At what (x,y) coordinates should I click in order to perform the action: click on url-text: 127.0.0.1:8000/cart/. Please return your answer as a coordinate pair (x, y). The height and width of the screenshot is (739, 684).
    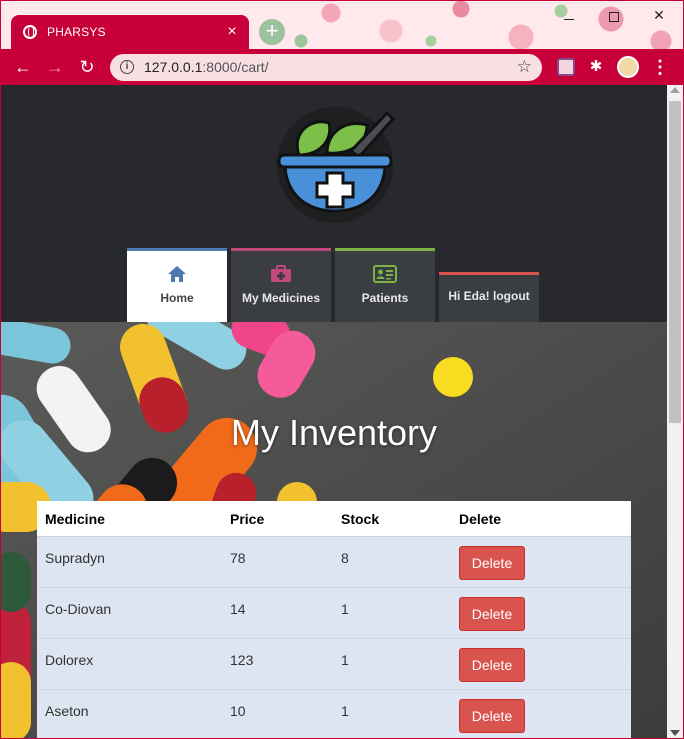
    Looking at the image, I should click on (206, 67).